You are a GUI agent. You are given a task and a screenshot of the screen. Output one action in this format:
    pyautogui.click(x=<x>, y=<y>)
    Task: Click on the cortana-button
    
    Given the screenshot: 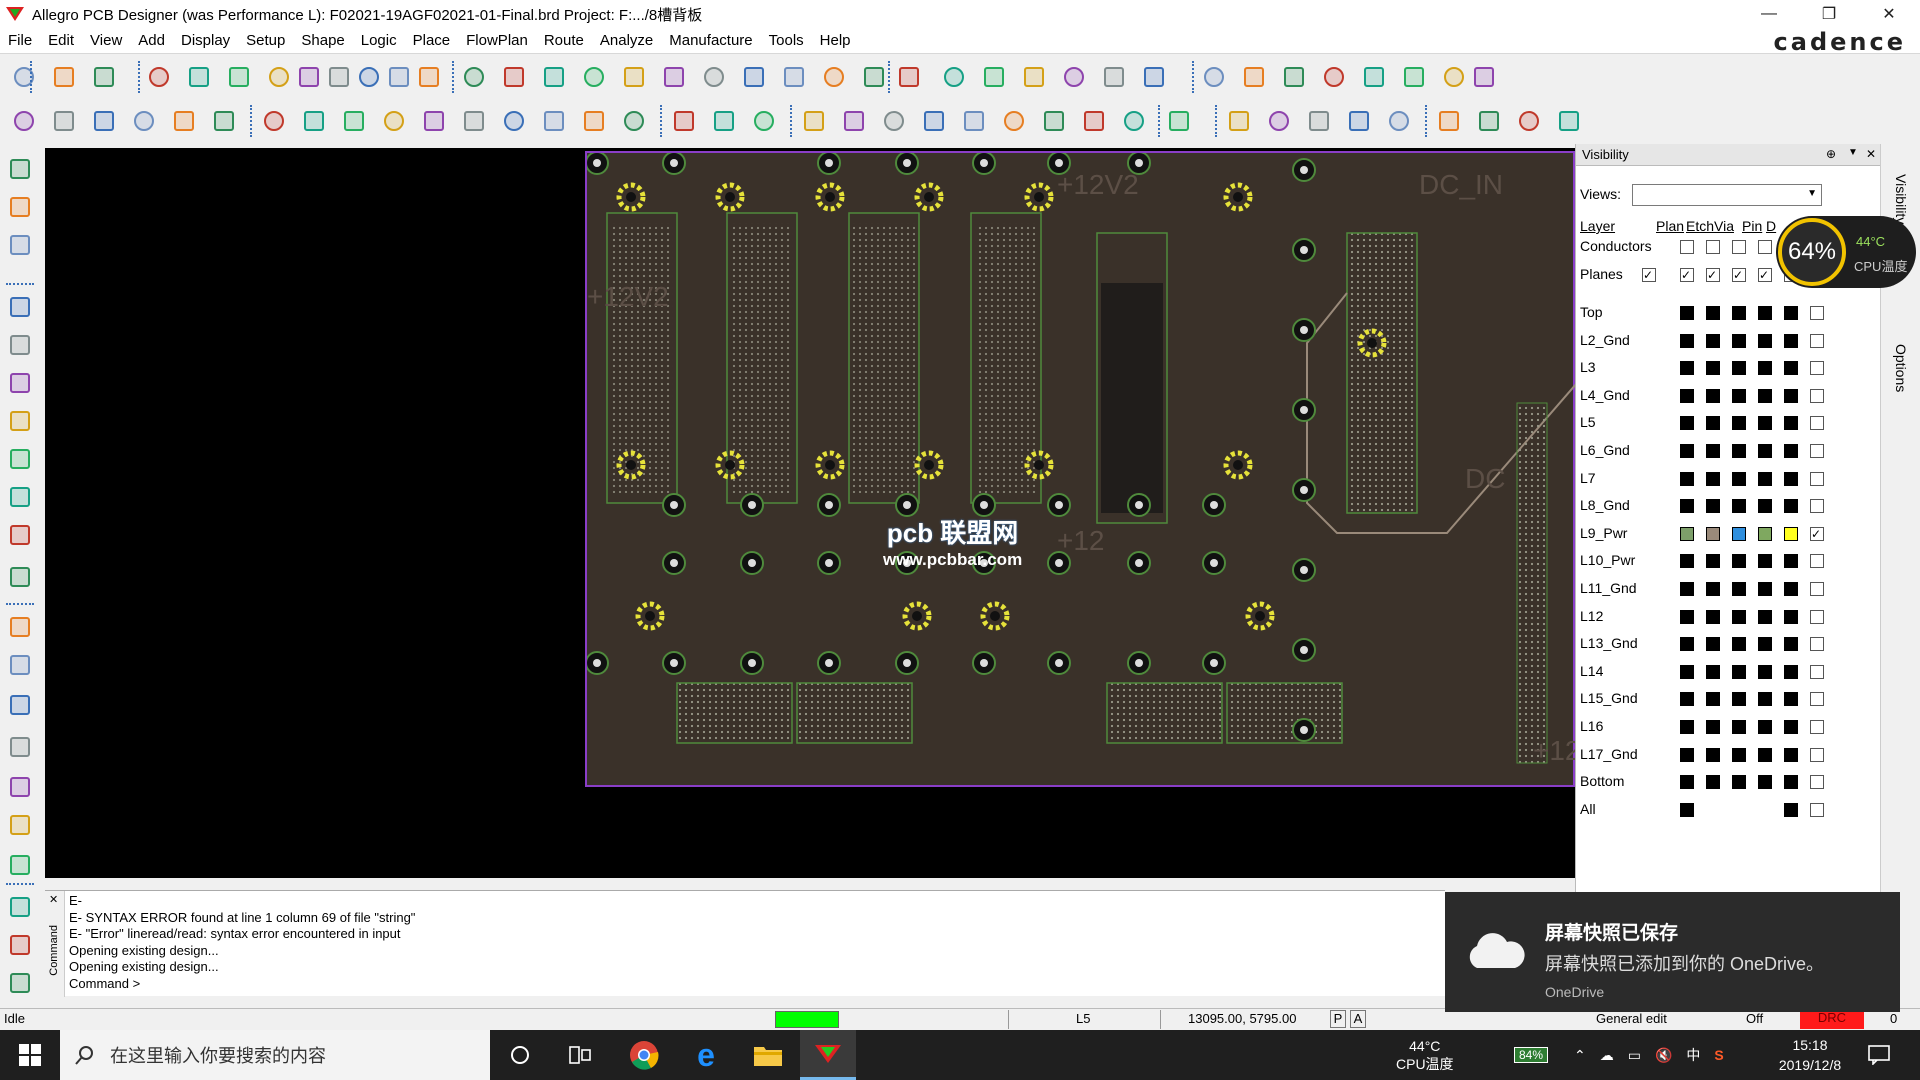 What is the action you would take?
    pyautogui.click(x=520, y=1055)
    